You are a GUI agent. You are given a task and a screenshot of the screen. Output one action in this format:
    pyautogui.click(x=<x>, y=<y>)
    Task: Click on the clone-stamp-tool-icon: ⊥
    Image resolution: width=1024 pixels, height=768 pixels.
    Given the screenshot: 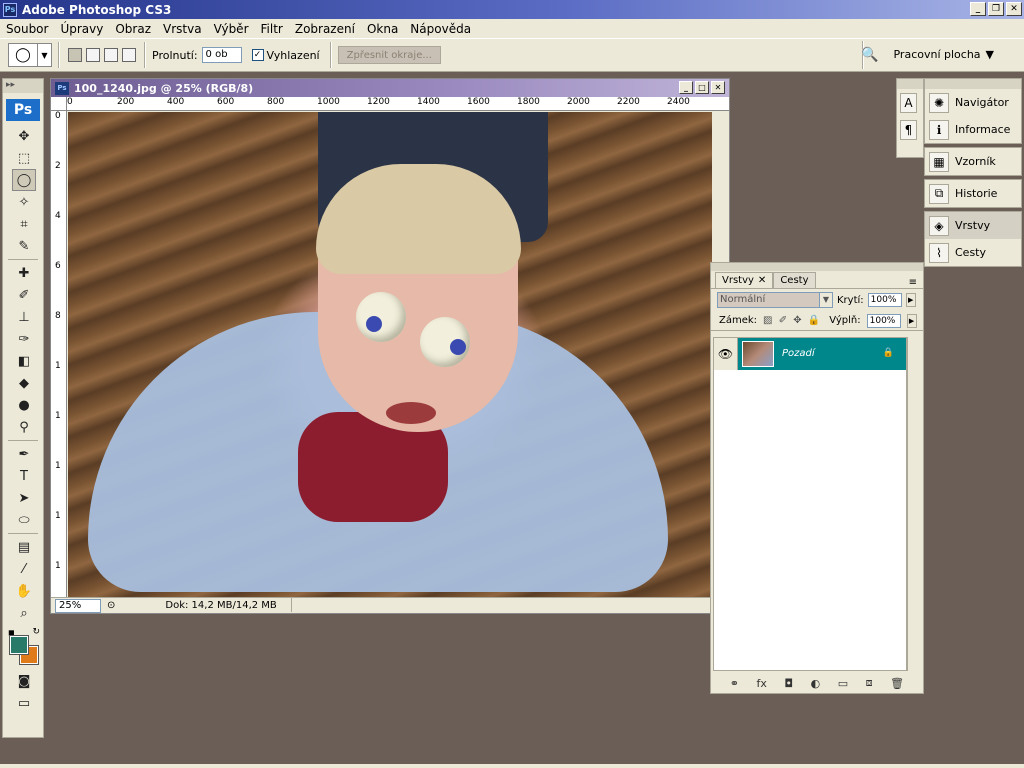 What is the action you would take?
    pyautogui.click(x=24, y=317)
    